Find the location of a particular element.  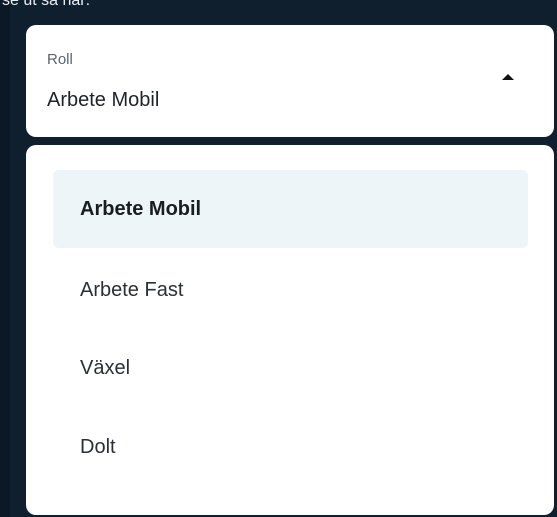

caret-up-icon is located at coordinates (508, 77).